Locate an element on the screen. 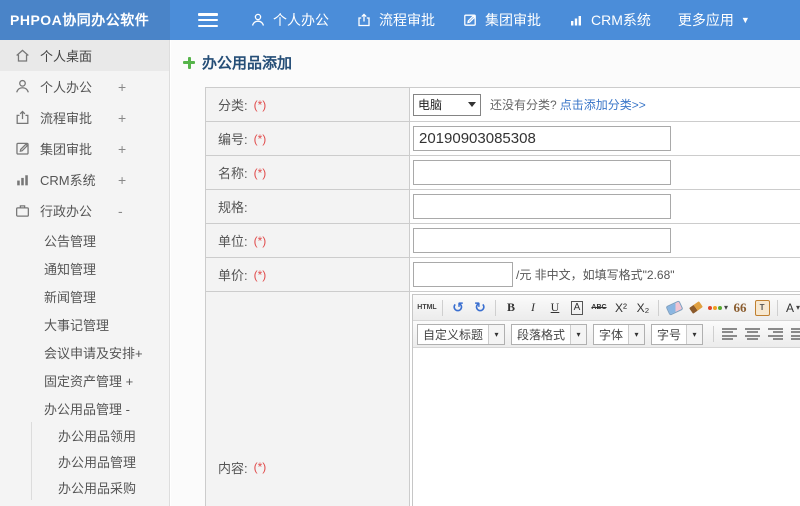 The height and width of the screenshot is (506, 800). bold-button: B is located at coordinates (511, 308).